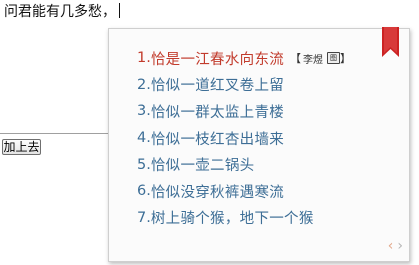  I want to click on candidate-number: 7., so click(144, 217).